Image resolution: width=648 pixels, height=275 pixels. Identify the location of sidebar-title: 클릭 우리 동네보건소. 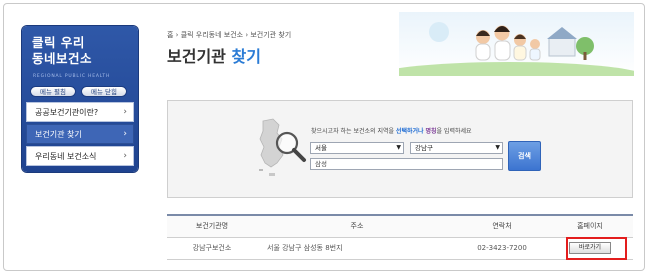
(62, 51).